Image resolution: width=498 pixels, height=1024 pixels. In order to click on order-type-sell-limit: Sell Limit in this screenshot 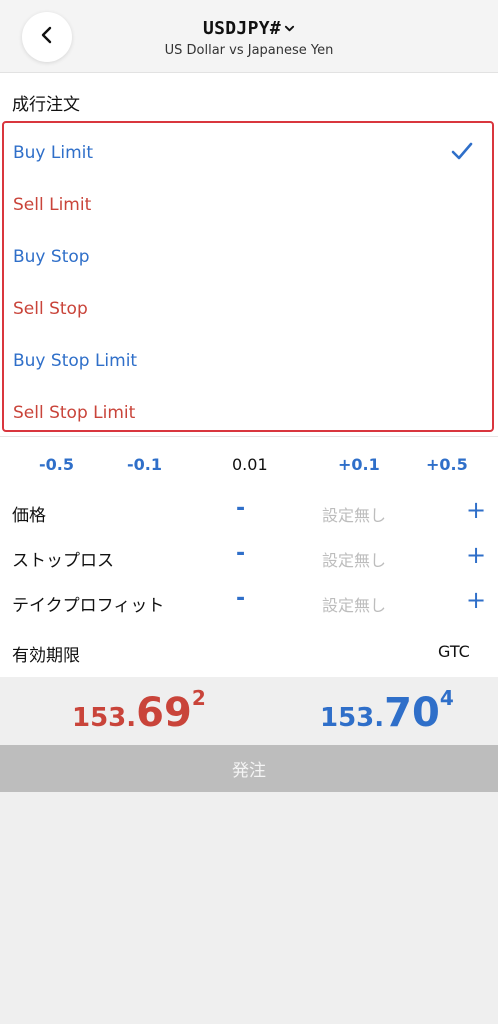, I will do `click(52, 205)`.